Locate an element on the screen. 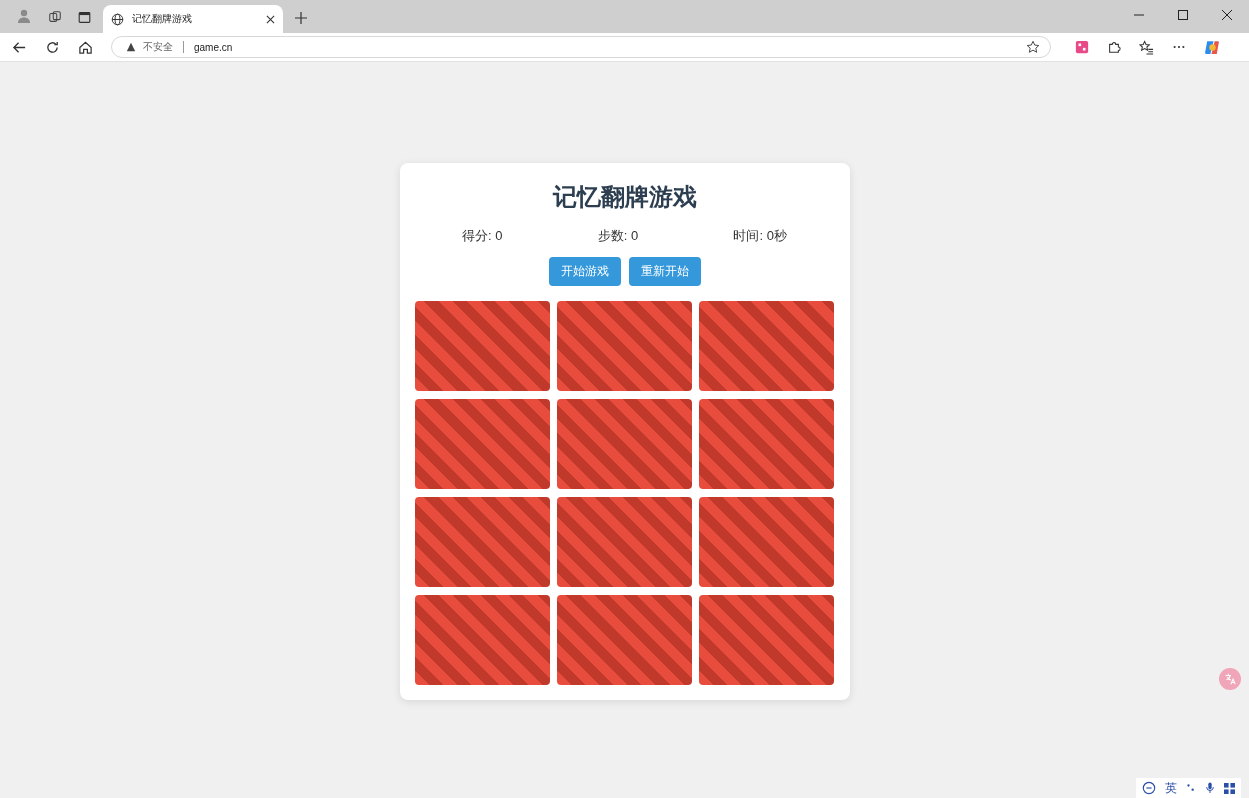 The height and width of the screenshot is (798, 1249). favorites-icon is located at coordinates (1146, 47).